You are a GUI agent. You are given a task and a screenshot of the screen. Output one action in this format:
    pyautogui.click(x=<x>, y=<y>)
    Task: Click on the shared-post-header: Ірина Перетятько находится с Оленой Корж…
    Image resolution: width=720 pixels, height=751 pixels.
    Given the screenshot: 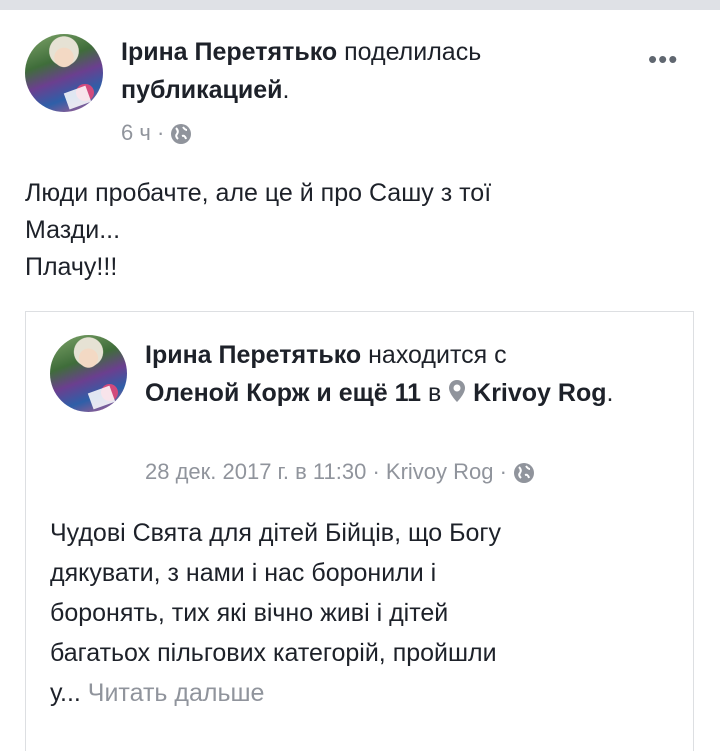 What is the action you would take?
    pyautogui.click(x=410, y=374)
    